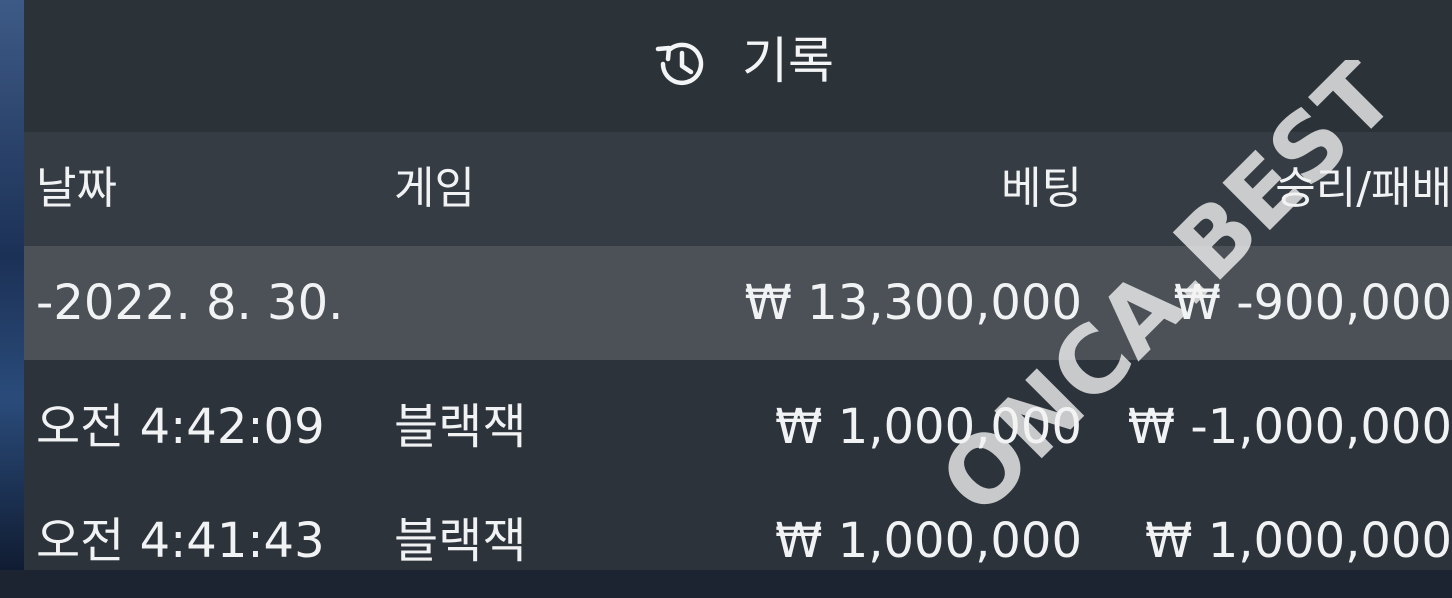 The image size is (1452, 598). I want to click on summary-bet: ₩ 13,300,000, so click(913, 303).